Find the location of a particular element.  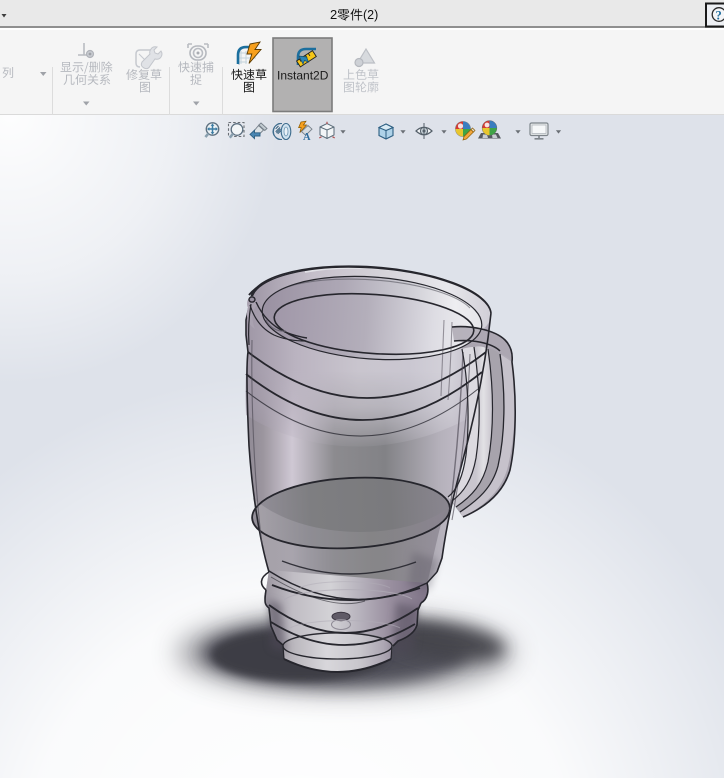

svg-text: A is located at coordinates (307, 137).